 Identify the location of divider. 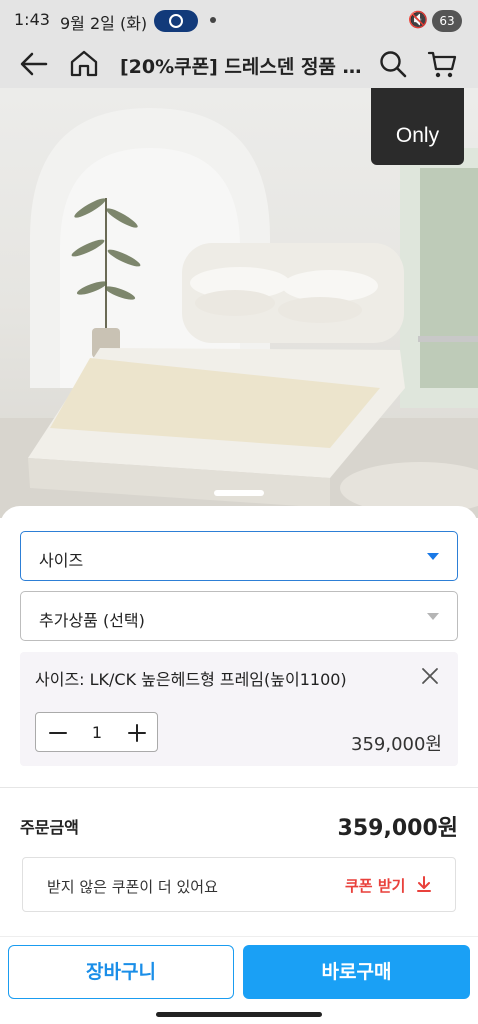
(239, 787).